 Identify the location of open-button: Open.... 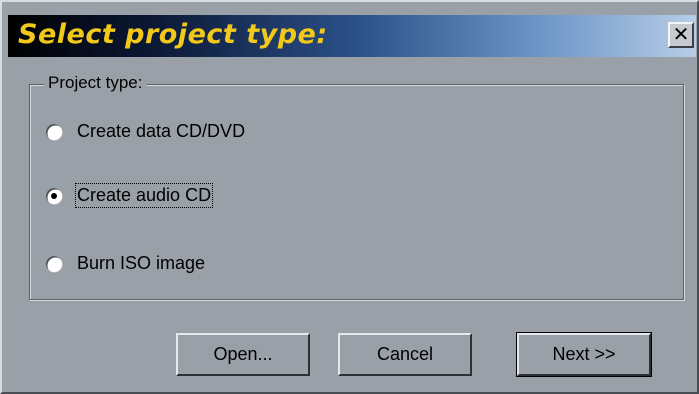
(243, 354).